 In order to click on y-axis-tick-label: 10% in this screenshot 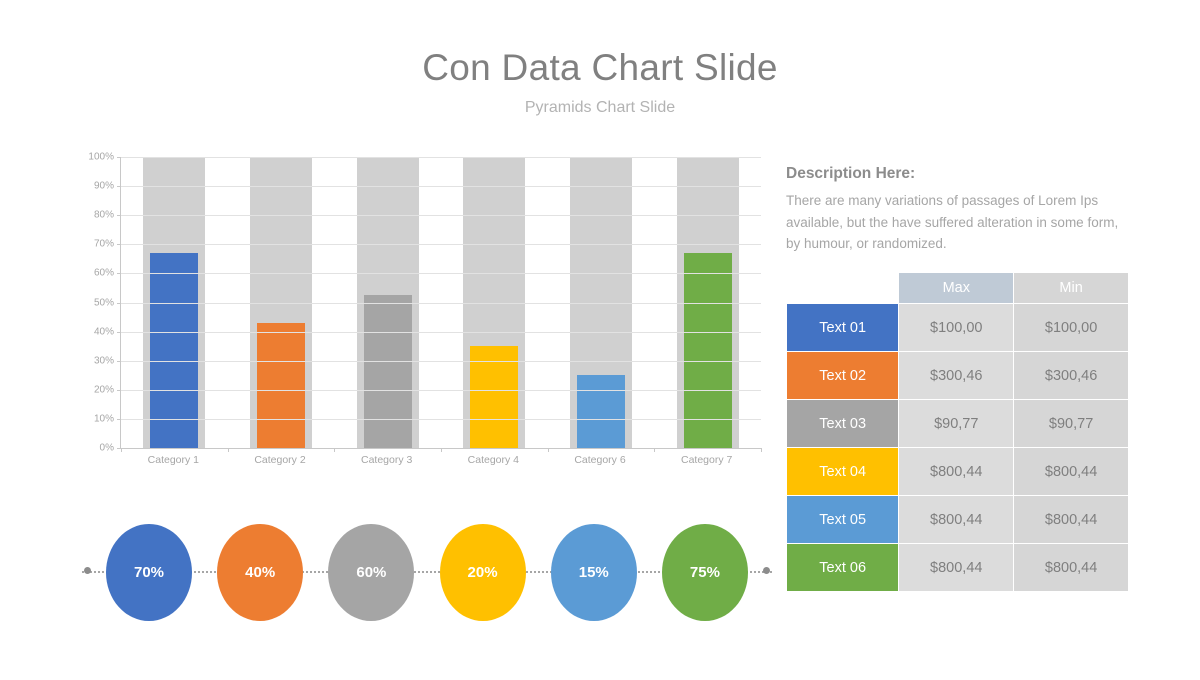, I will do `click(103, 419)`.